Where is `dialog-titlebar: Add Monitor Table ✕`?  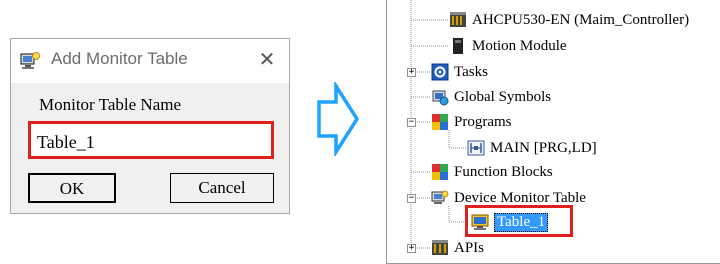 dialog-titlebar: Add Monitor Table ✕ is located at coordinates (150, 61).